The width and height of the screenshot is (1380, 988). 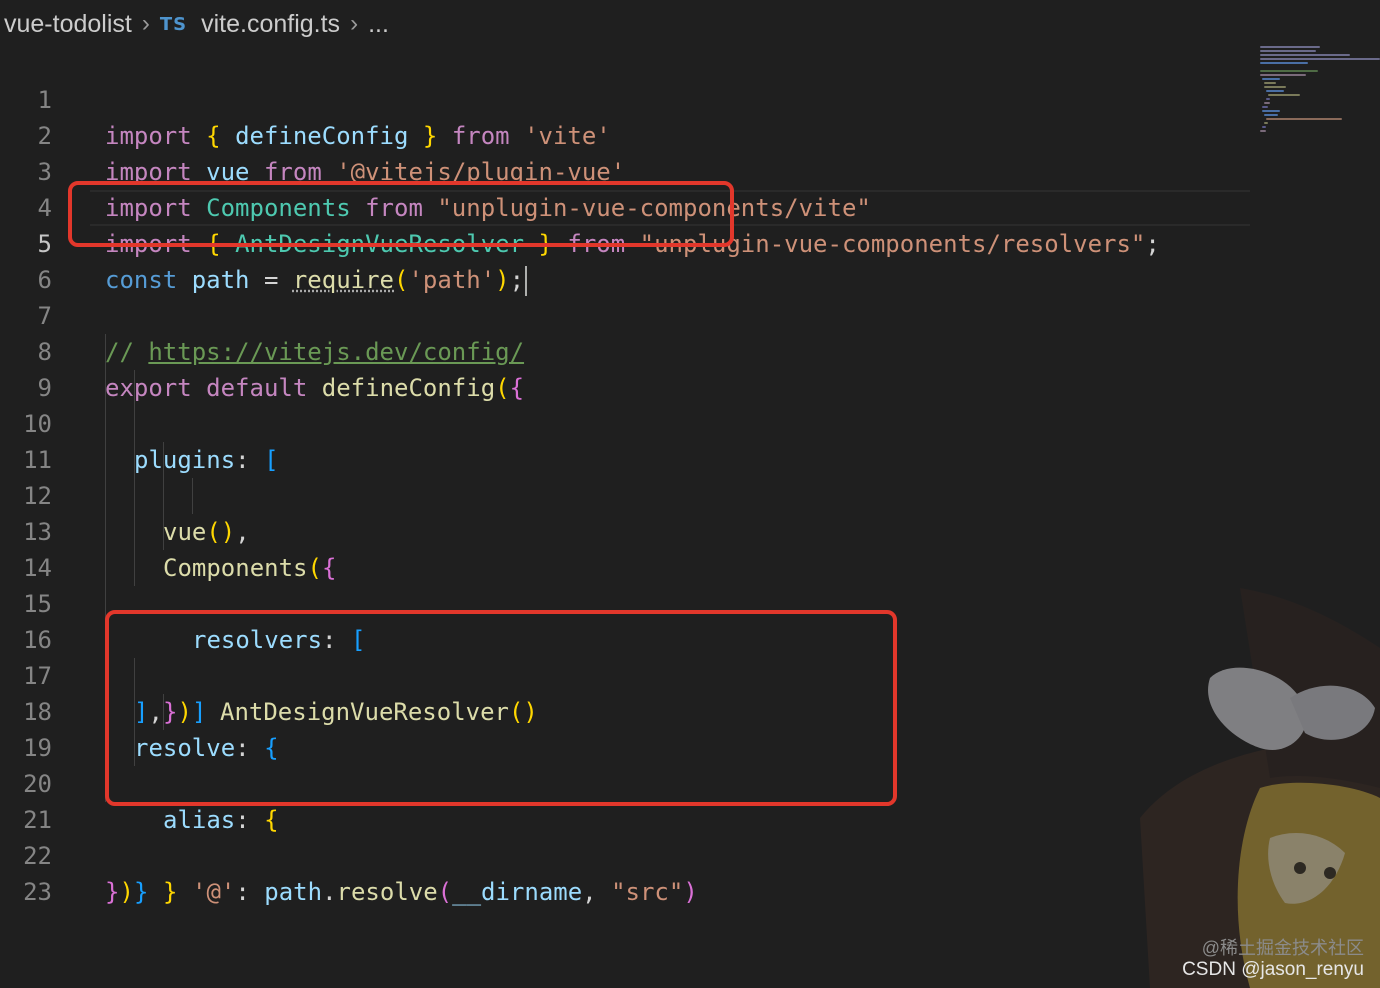 What do you see at coordinates (1319, 94) in the screenshot?
I see `minimap` at bounding box center [1319, 94].